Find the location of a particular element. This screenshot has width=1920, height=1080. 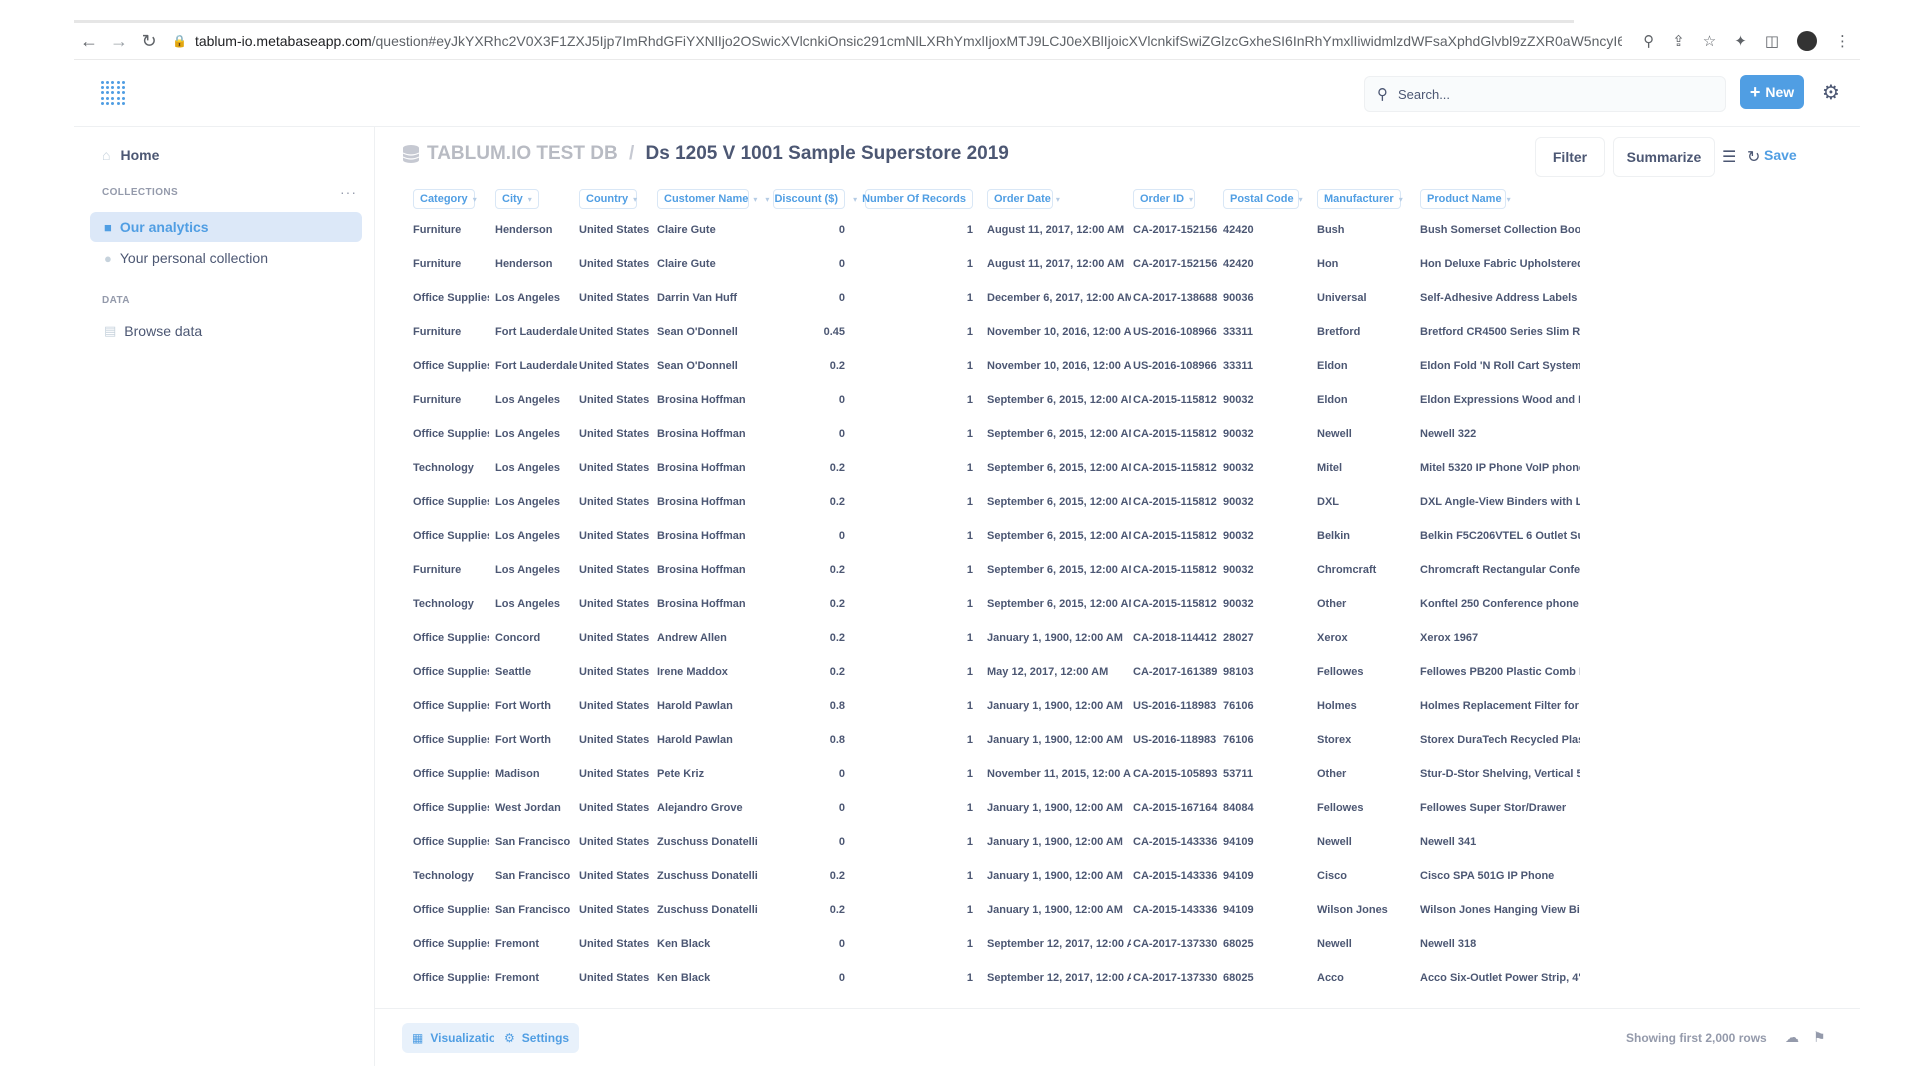

summarize-button: Summarize is located at coordinates (1664, 157).